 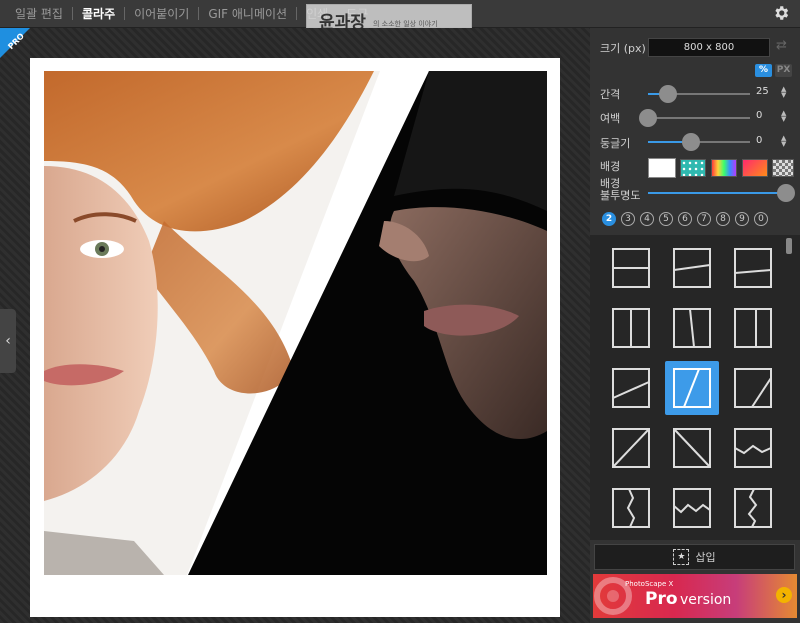 I want to click on roundness-value: 0, so click(x=759, y=140).